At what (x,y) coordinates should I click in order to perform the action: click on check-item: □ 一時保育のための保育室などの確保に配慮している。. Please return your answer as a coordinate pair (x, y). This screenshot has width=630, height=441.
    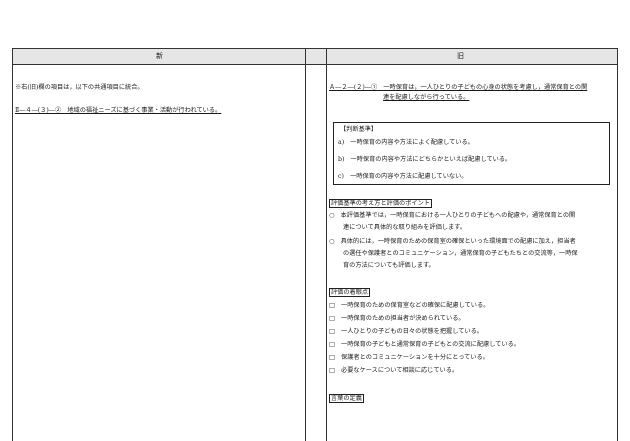
    Looking at the image, I should click on (409, 305).